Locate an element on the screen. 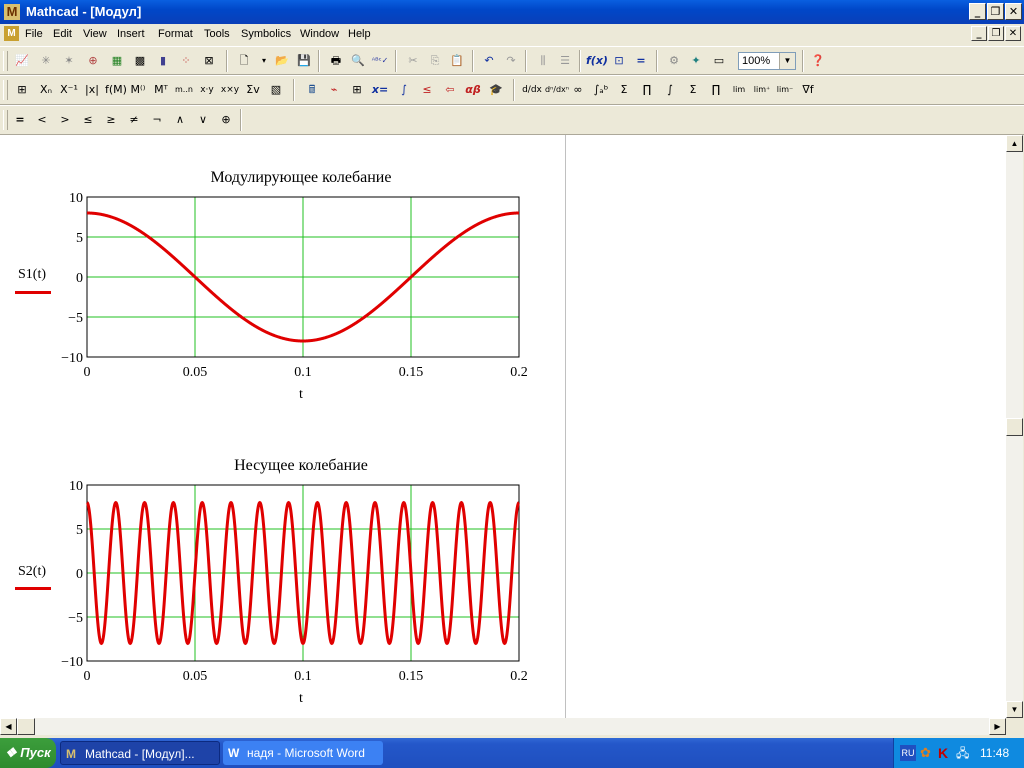 The height and width of the screenshot is (768, 1024). save-icon: 💾 is located at coordinates (304, 61).